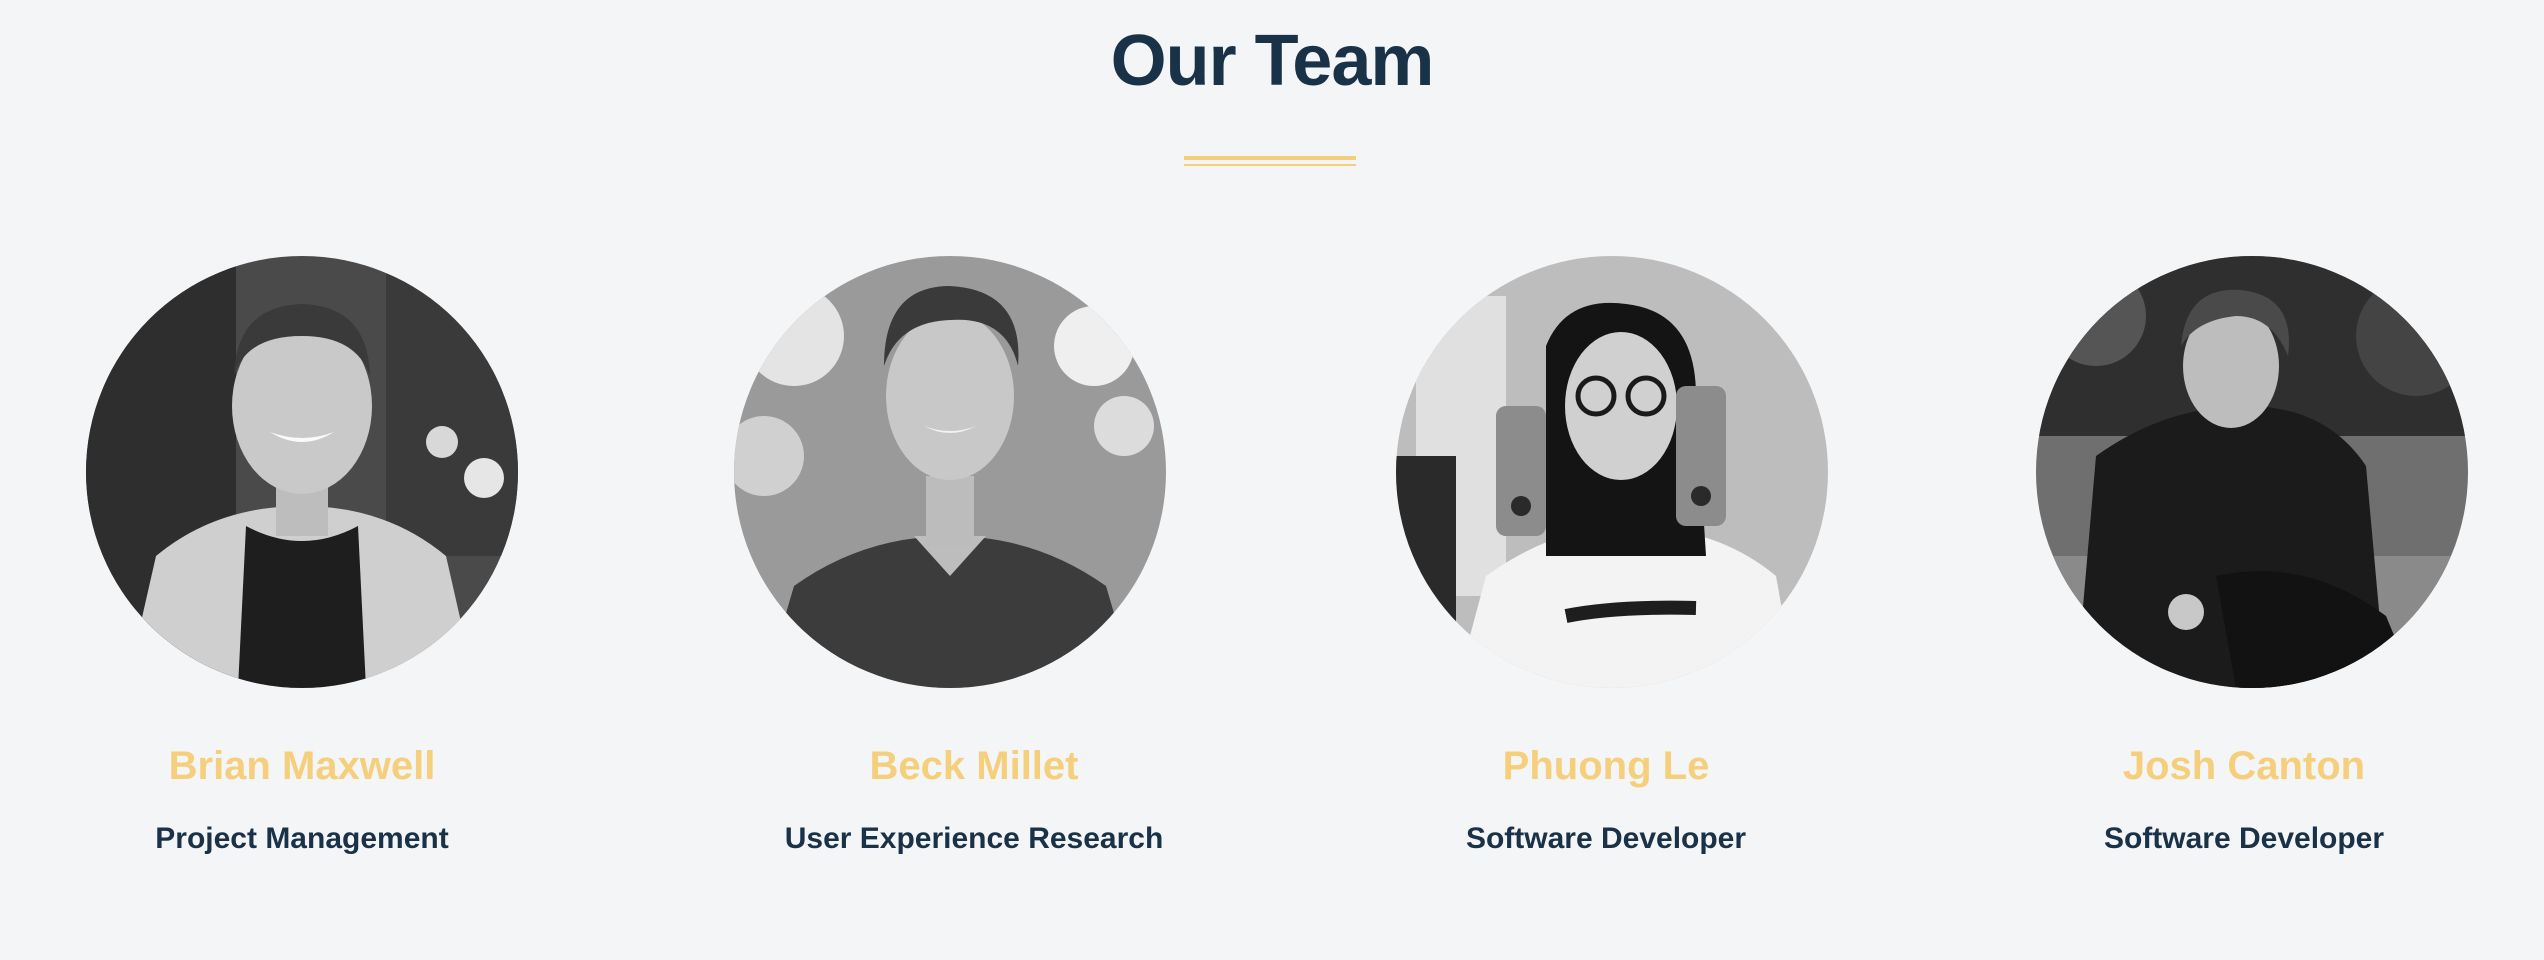 The height and width of the screenshot is (960, 2544). What do you see at coordinates (302, 838) in the screenshot?
I see `member-role: Project Management` at bounding box center [302, 838].